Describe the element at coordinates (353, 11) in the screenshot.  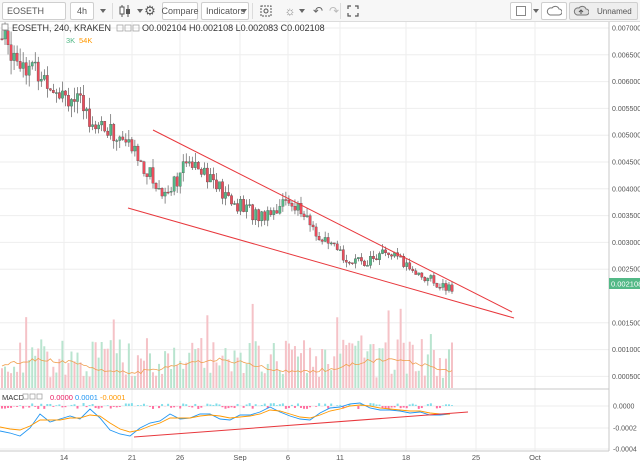
I see `fullscreen-button` at that location.